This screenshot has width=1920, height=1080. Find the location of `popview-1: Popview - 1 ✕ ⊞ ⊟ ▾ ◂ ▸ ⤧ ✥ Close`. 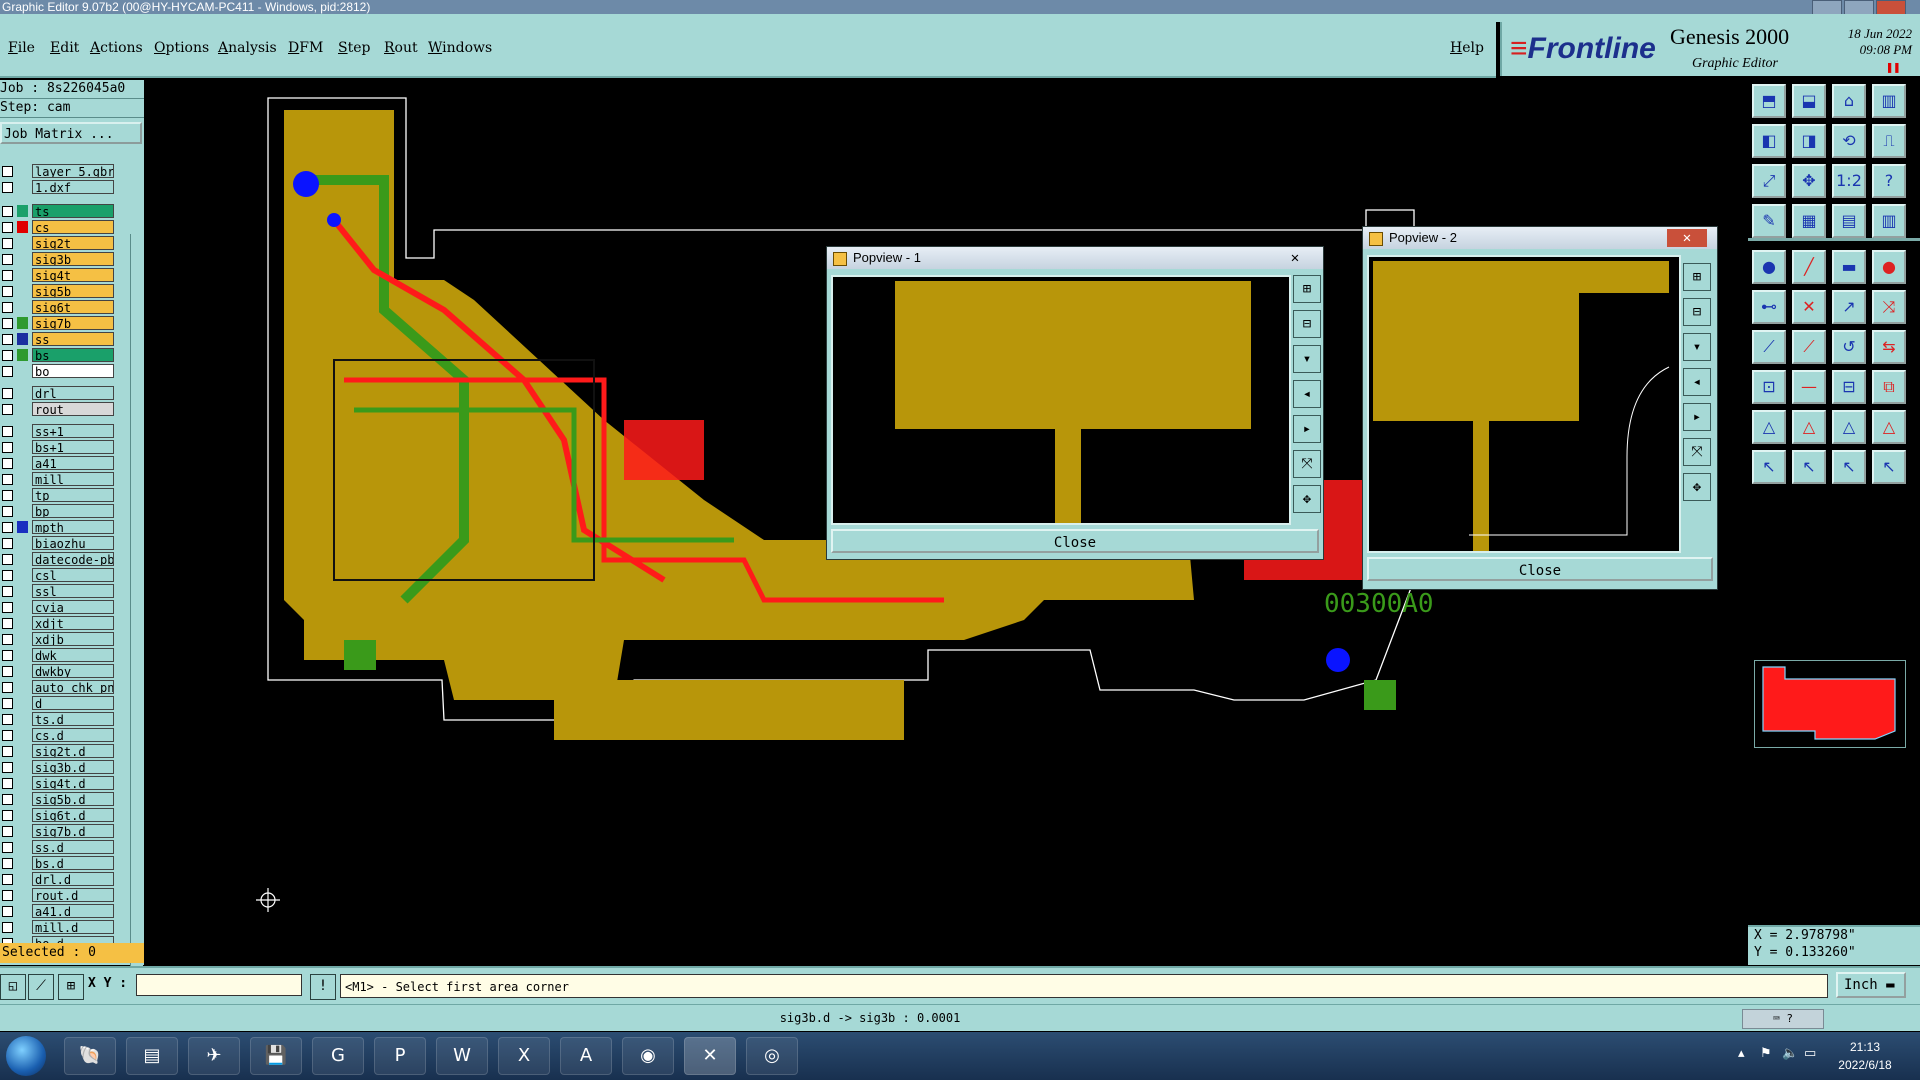

popview-1: Popview - 1 ✕ ⊞ ⊟ ▾ ◂ ▸ ⤧ ✥ Close is located at coordinates (1075, 403).